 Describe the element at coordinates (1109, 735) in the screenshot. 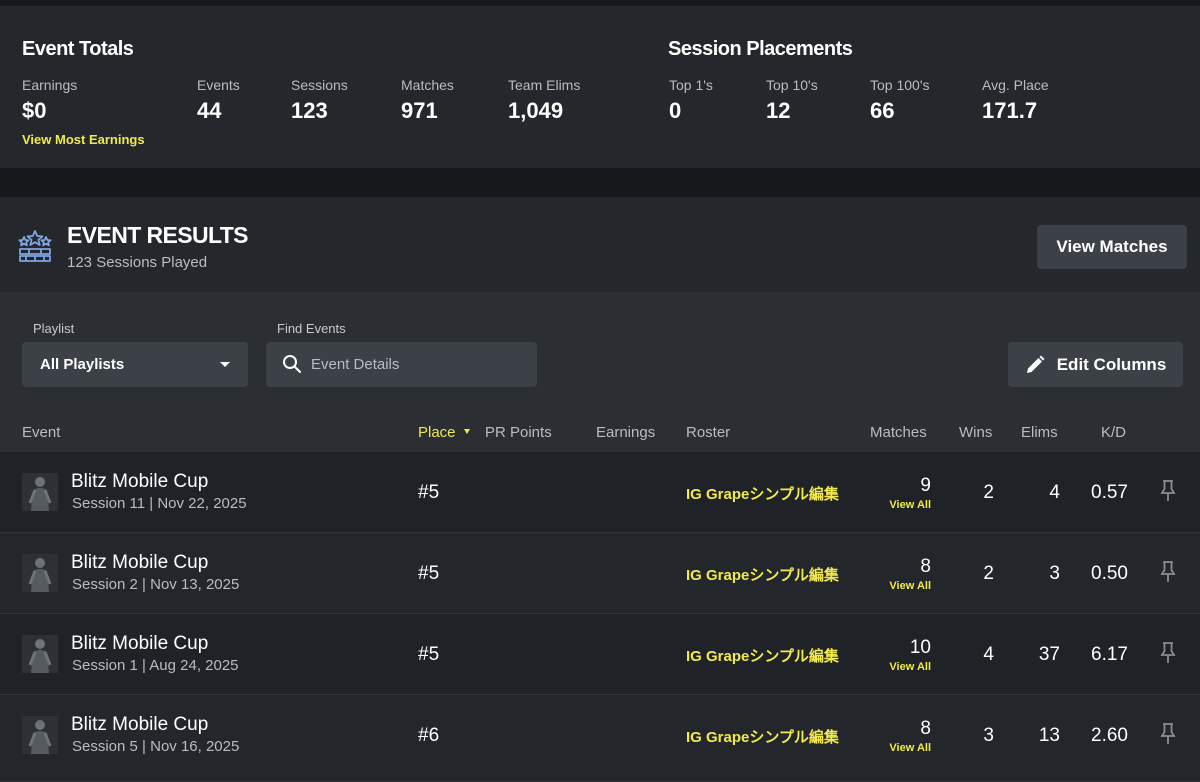

I see `kd-value: 2.60` at that location.